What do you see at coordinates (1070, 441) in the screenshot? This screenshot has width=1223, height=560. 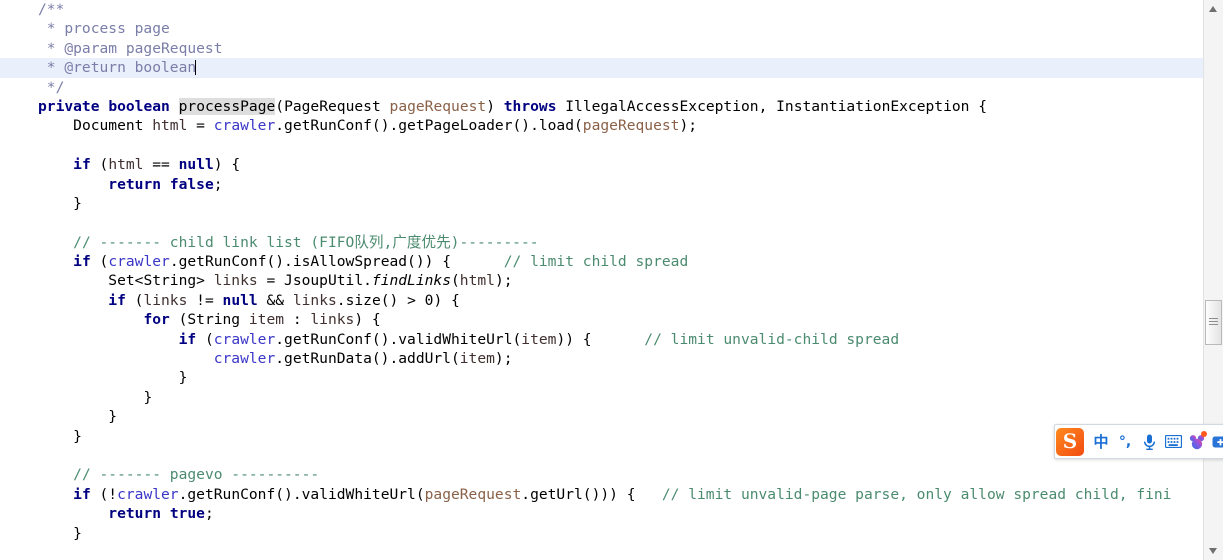 I see `sogou-logo-icon: S` at bounding box center [1070, 441].